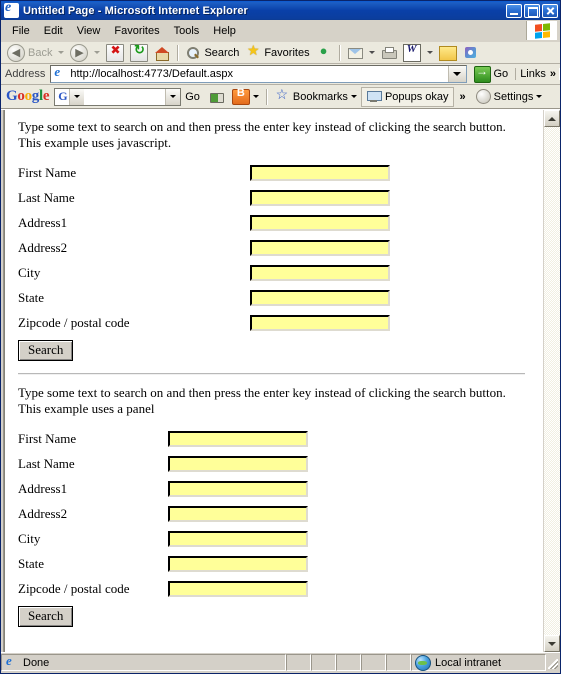 Image resolution: width=561 pixels, height=674 pixels. Describe the element at coordinates (173, 96) in the screenshot. I see `google-history-dropdown` at that location.